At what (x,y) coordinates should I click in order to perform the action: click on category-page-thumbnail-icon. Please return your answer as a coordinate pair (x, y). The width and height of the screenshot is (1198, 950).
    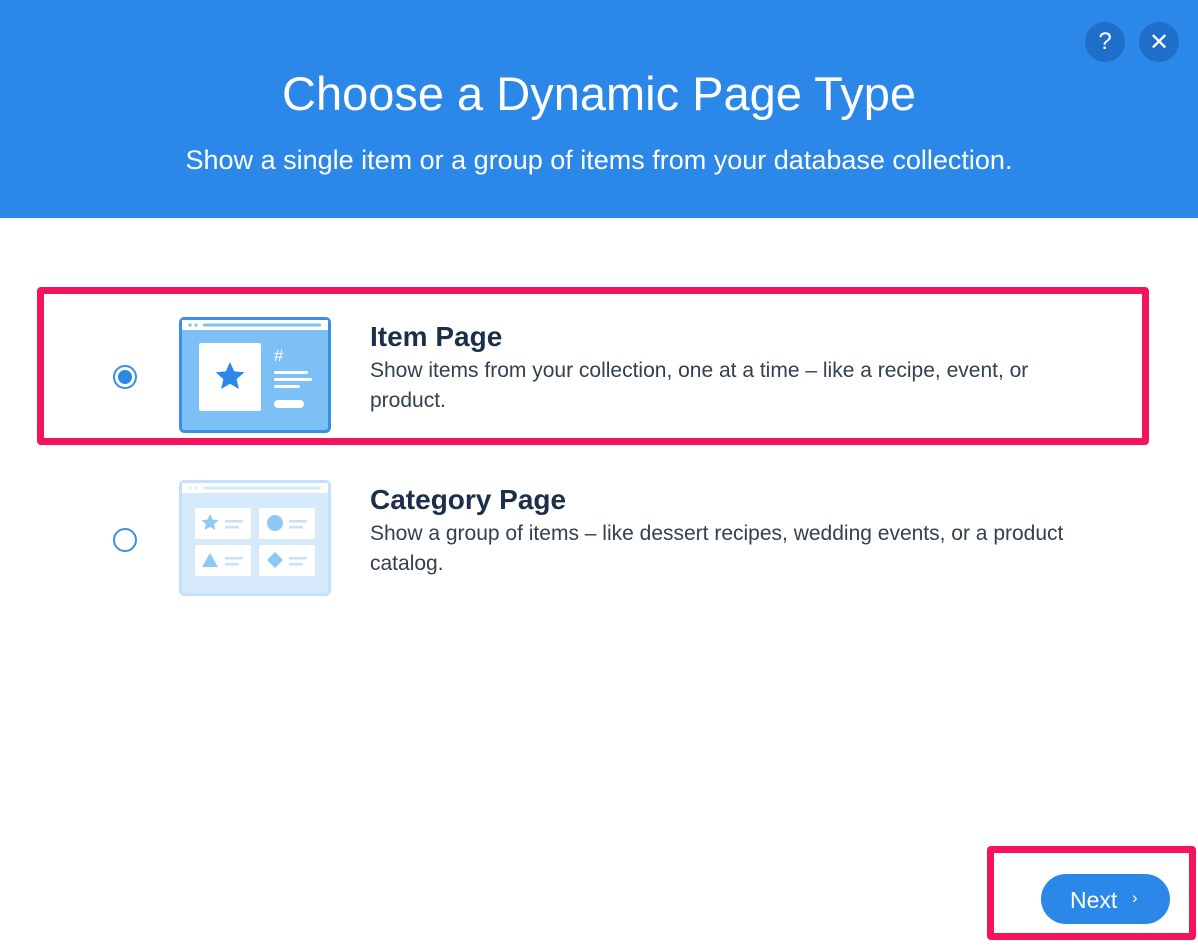
    Looking at the image, I should click on (255, 538).